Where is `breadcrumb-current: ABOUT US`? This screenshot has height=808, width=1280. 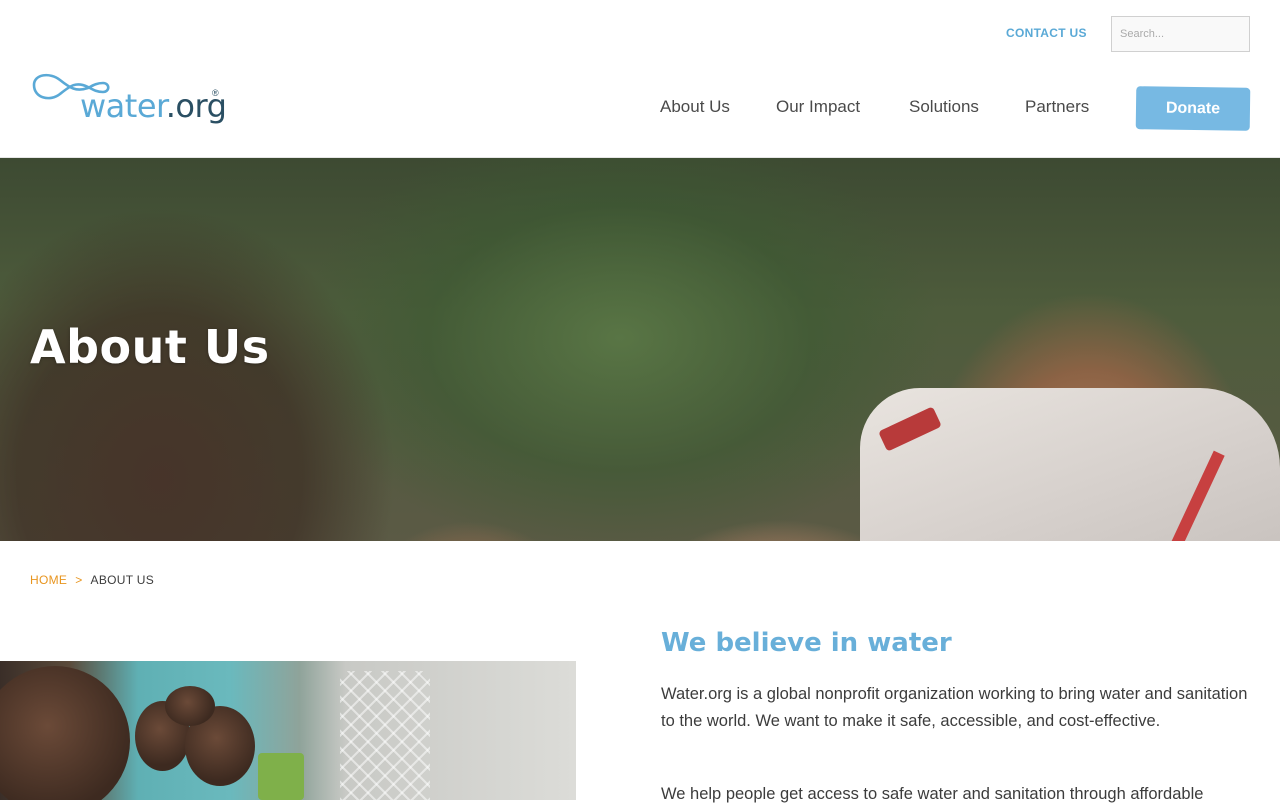 breadcrumb-current: ABOUT US is located at coordinates (122, 580).